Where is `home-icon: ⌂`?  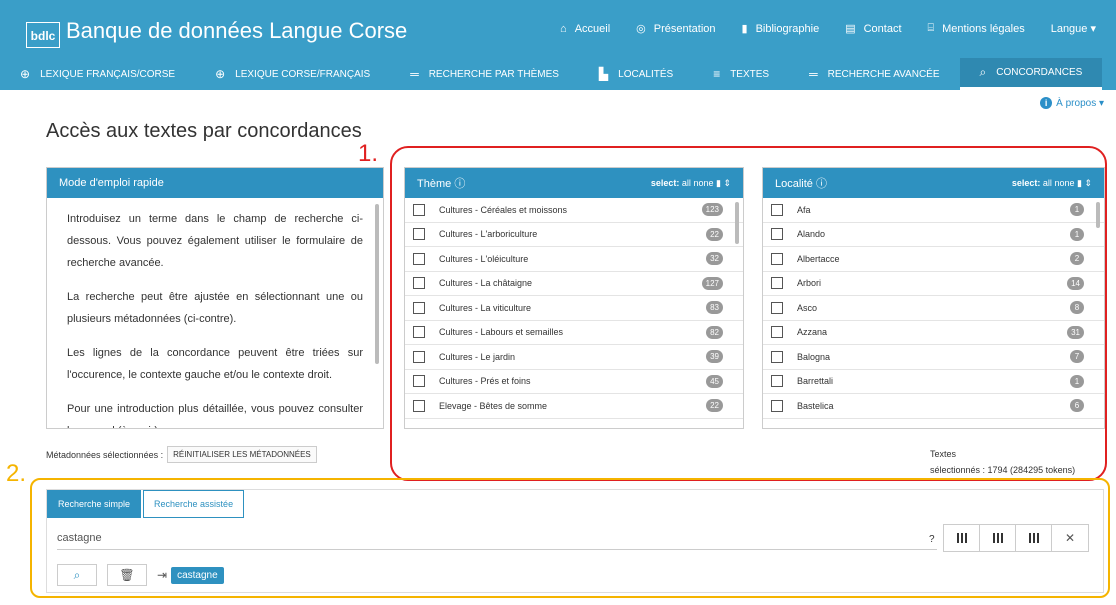 home-icon: ⌂ is located at coordinates (563, 28).